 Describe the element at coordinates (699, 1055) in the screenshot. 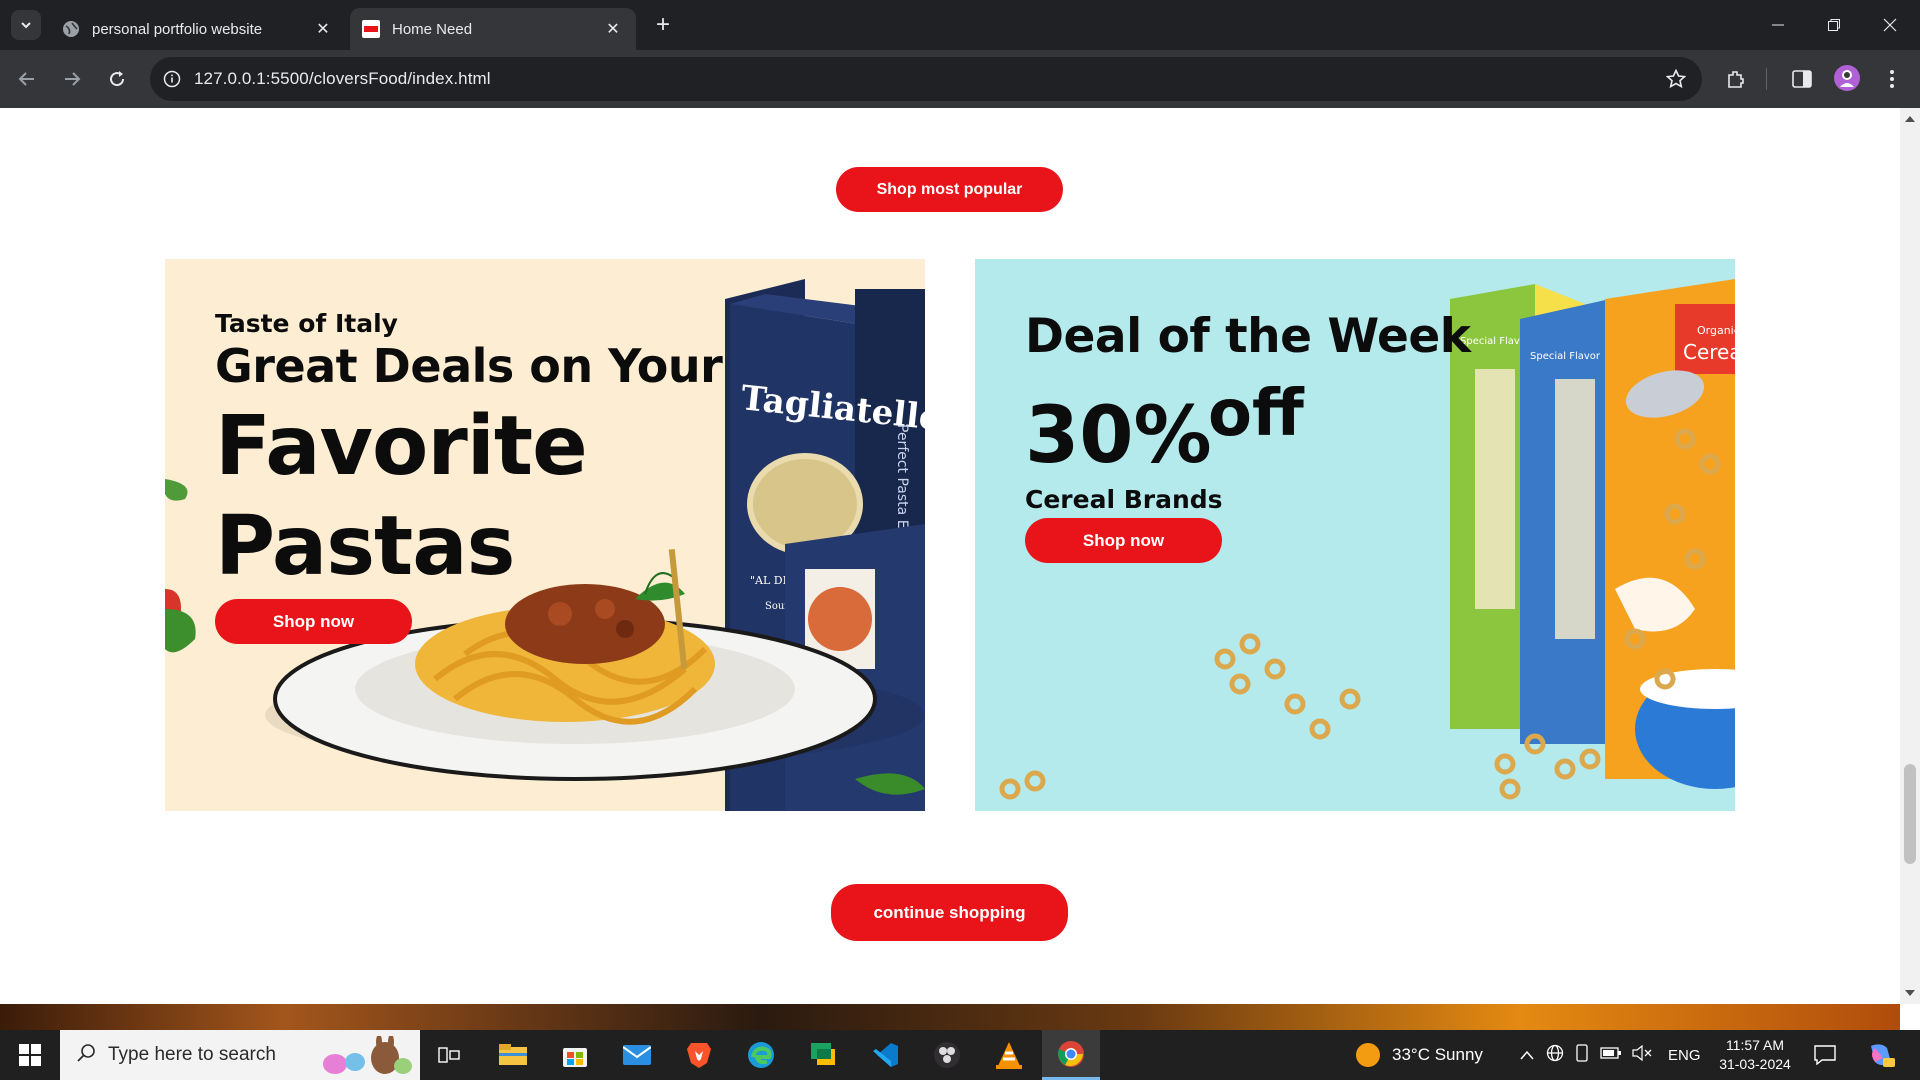

I see `brave-browser-icon` at that location.